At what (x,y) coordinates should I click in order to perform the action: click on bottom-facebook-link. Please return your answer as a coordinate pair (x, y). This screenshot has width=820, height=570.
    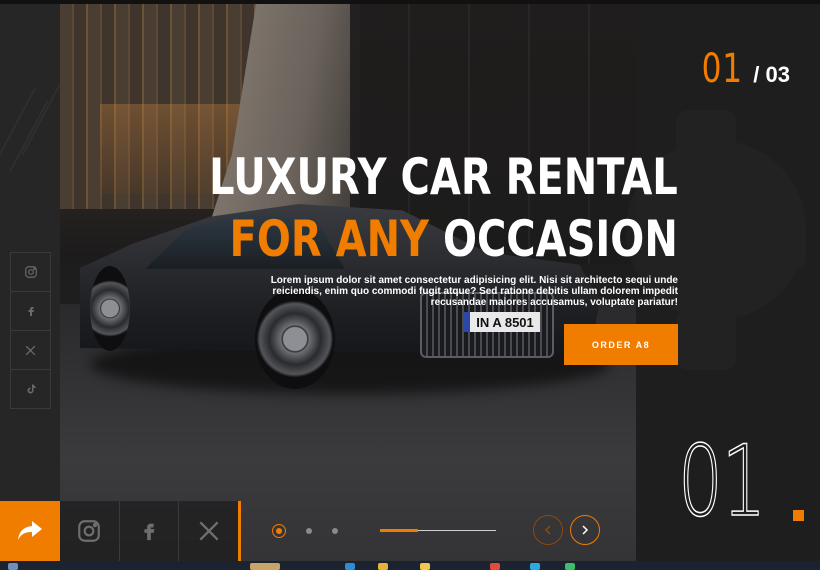
    Looking at the image, I should click on (150, 531).